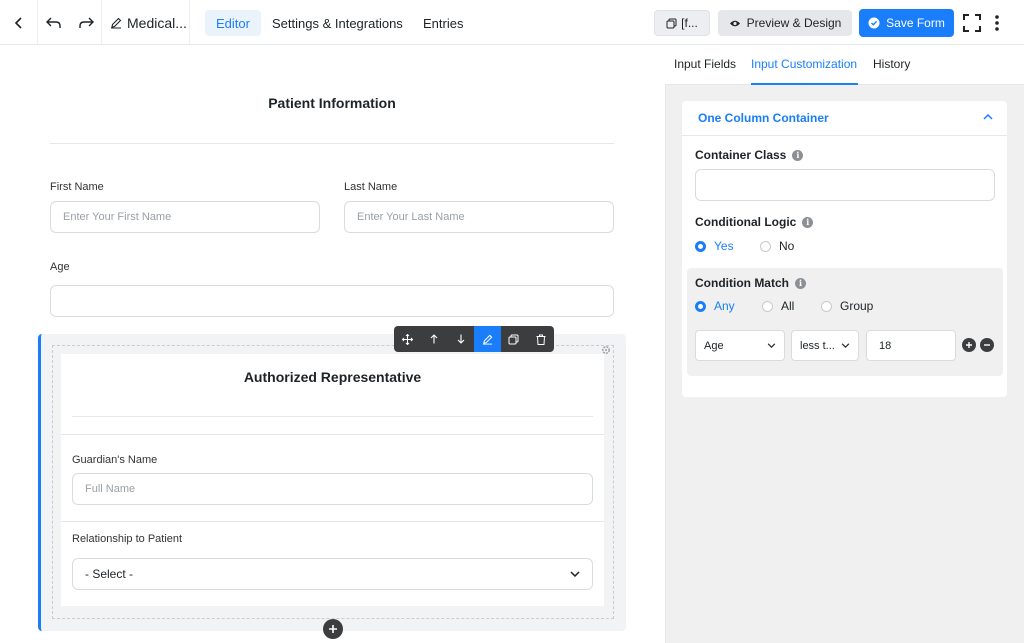 This screenshot has width=1024, height=643. I want to click on preview-label: Preview & Design, so click(794, 23).